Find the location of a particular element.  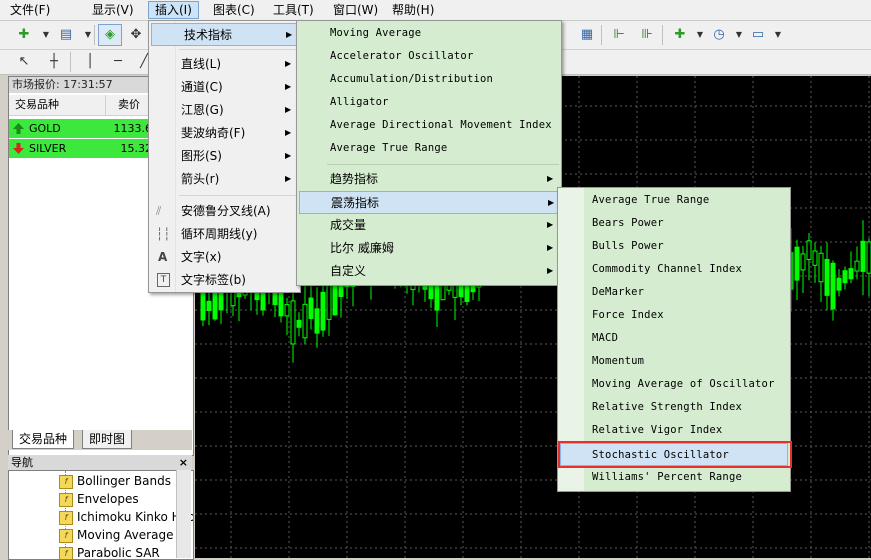

andrews-pitchfork-icon: ⫽ is located at coordinates (159, 211).